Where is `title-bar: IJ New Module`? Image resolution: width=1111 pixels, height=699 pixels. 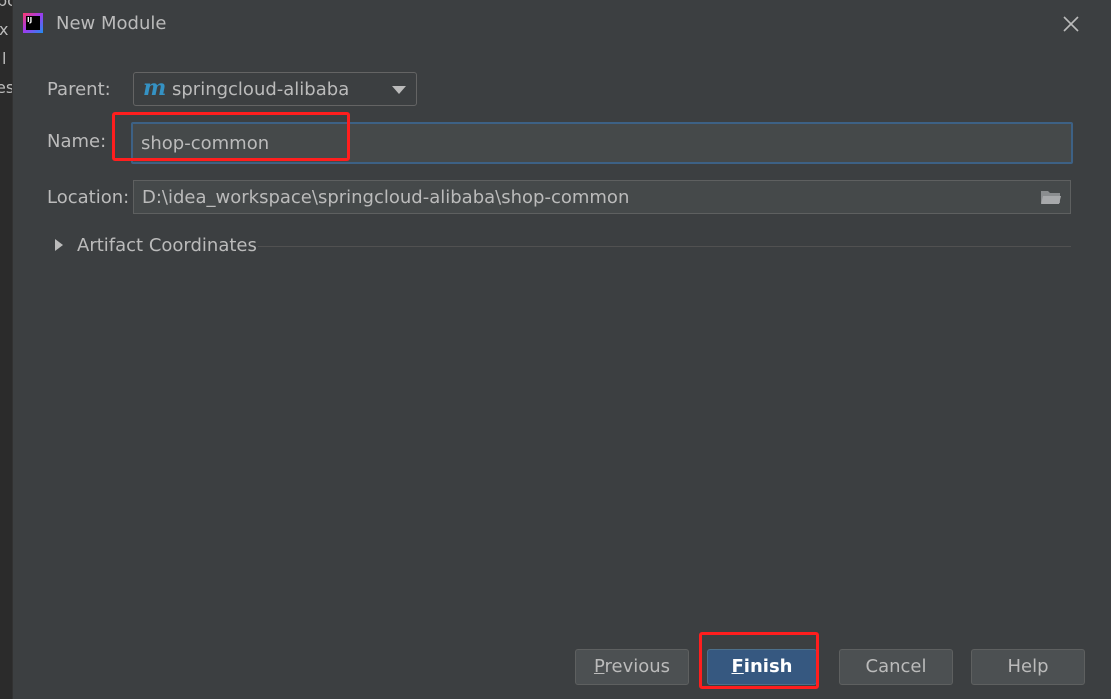 title-bar: IJ New Module is located at coordinates (562, 24).